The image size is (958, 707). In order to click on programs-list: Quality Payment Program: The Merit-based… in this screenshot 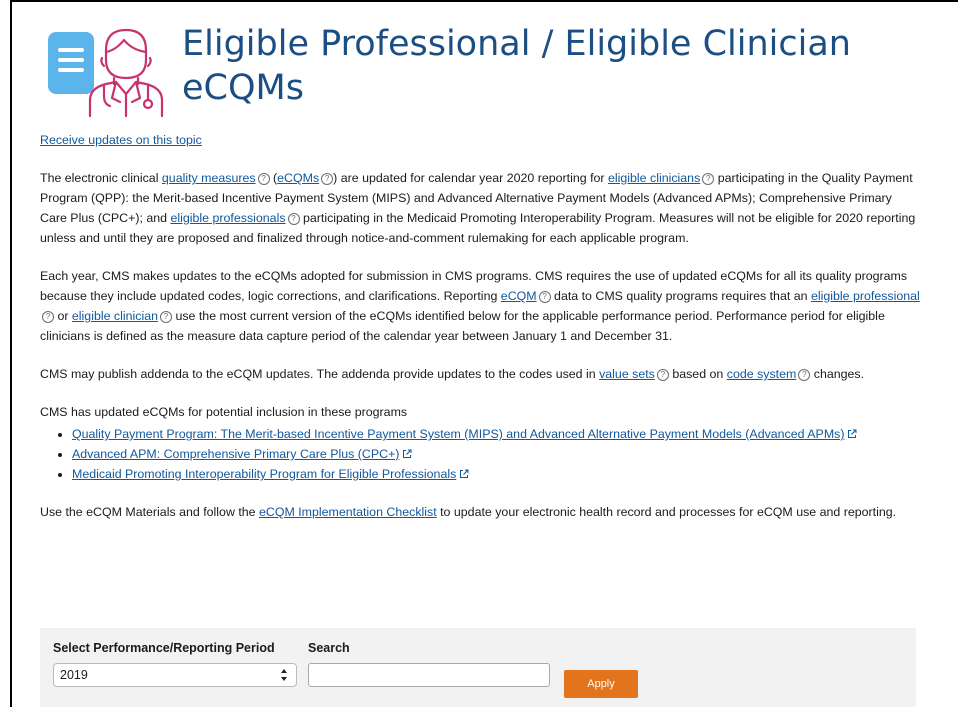, I will do `click(480, 454)`.